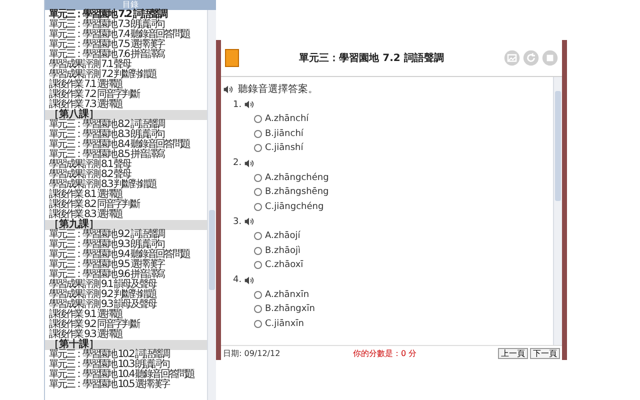  I want to click on lesson-link: 單元三：學習園地 9.5 選擇漢字, so click(126, 265).